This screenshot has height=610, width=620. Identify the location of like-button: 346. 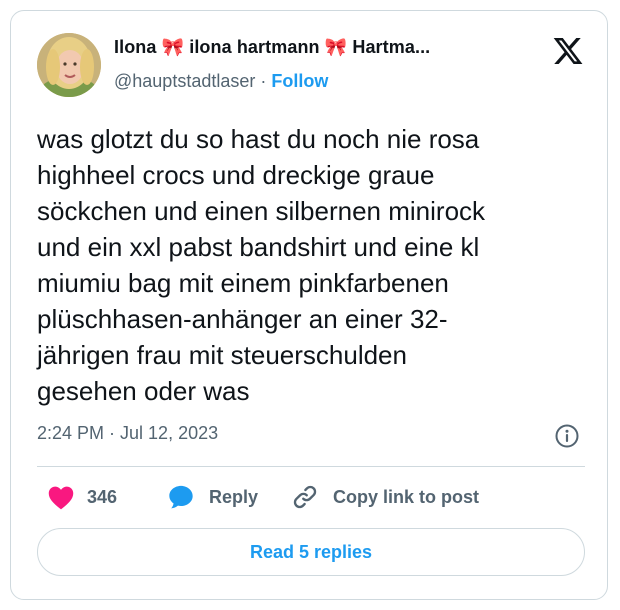
(82, 497).